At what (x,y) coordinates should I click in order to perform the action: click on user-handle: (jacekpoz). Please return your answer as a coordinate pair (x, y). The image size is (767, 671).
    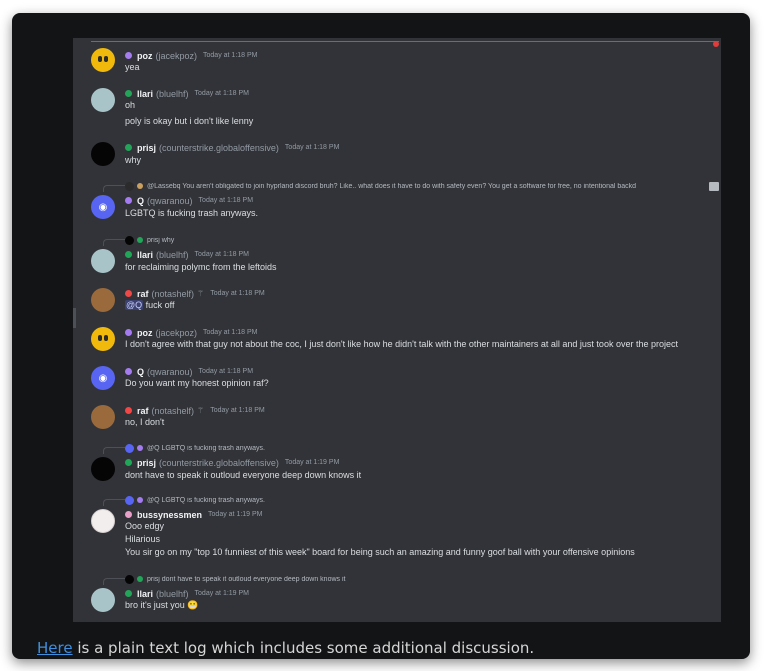
    Looking at the image, I should click on (176, 332).